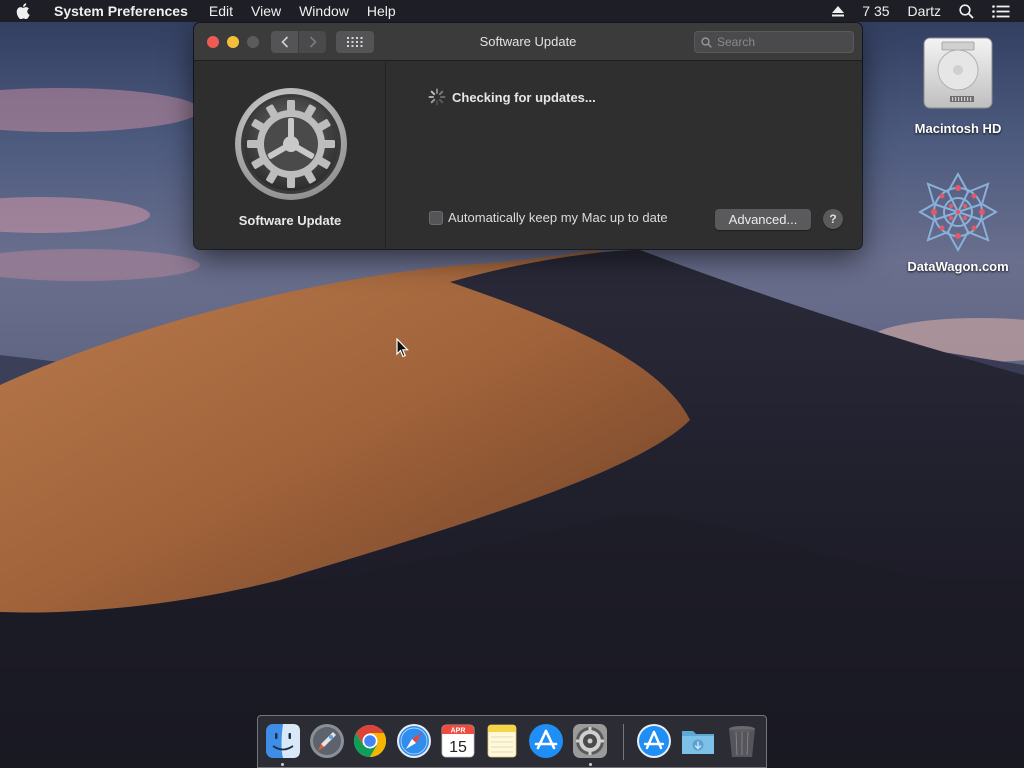 The image size is (1024, 768). Describe the element at coordinates (958, 73) in the screenshot. I see `hard-drive-icon` at that location.